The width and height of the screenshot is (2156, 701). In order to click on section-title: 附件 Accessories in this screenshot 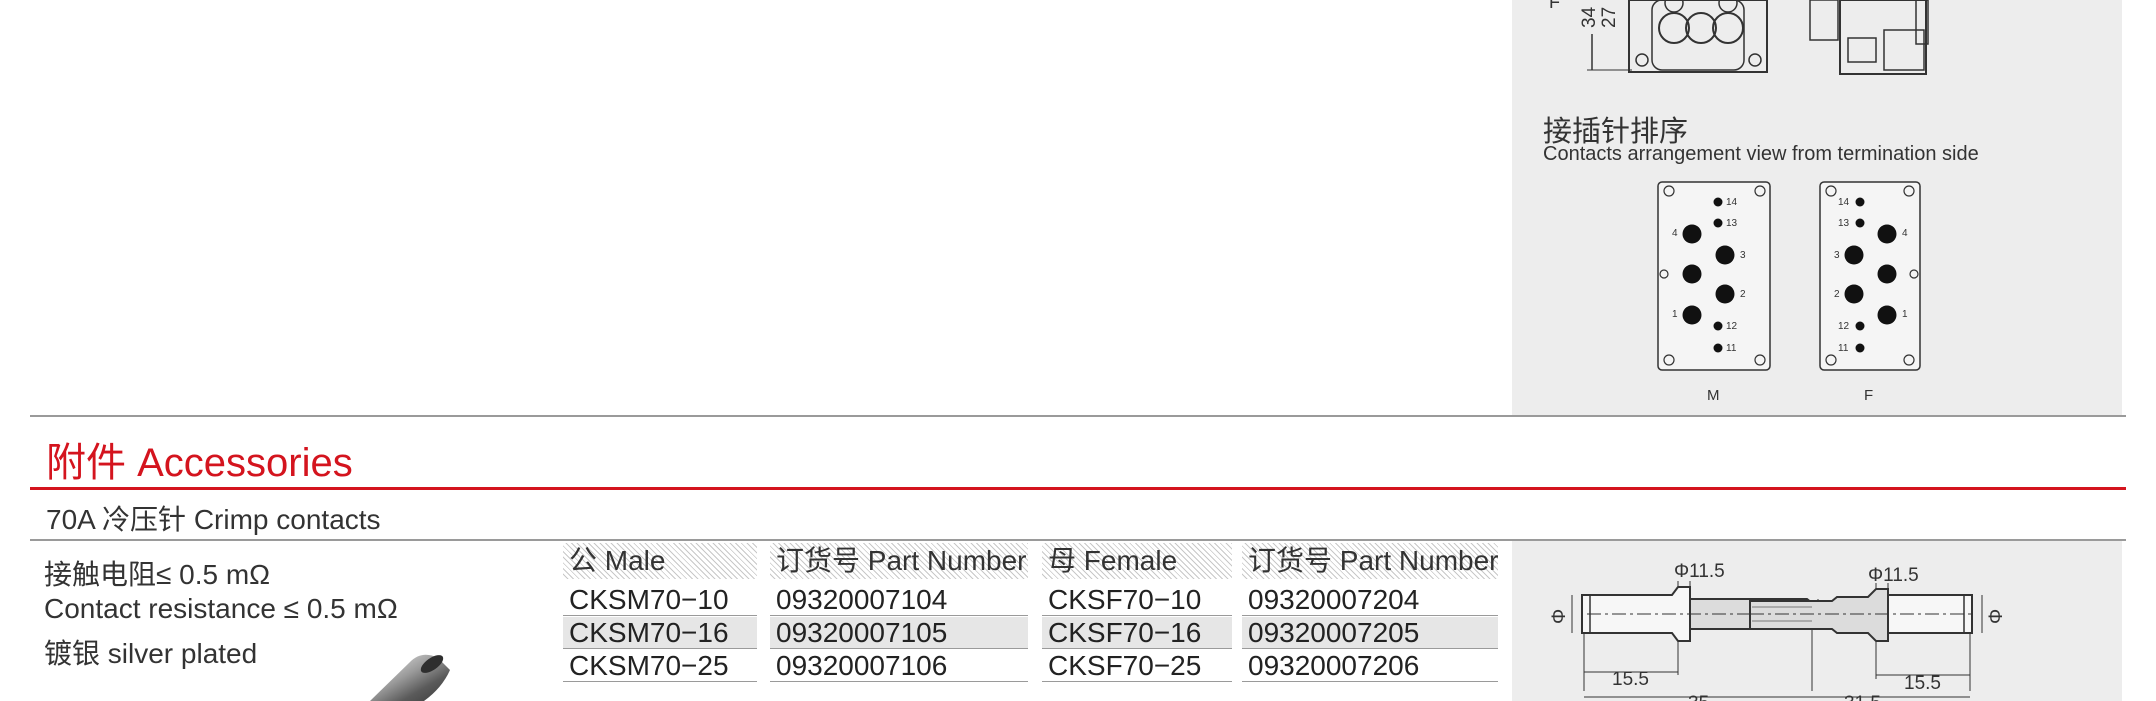, I will do `click(199, 463)`.